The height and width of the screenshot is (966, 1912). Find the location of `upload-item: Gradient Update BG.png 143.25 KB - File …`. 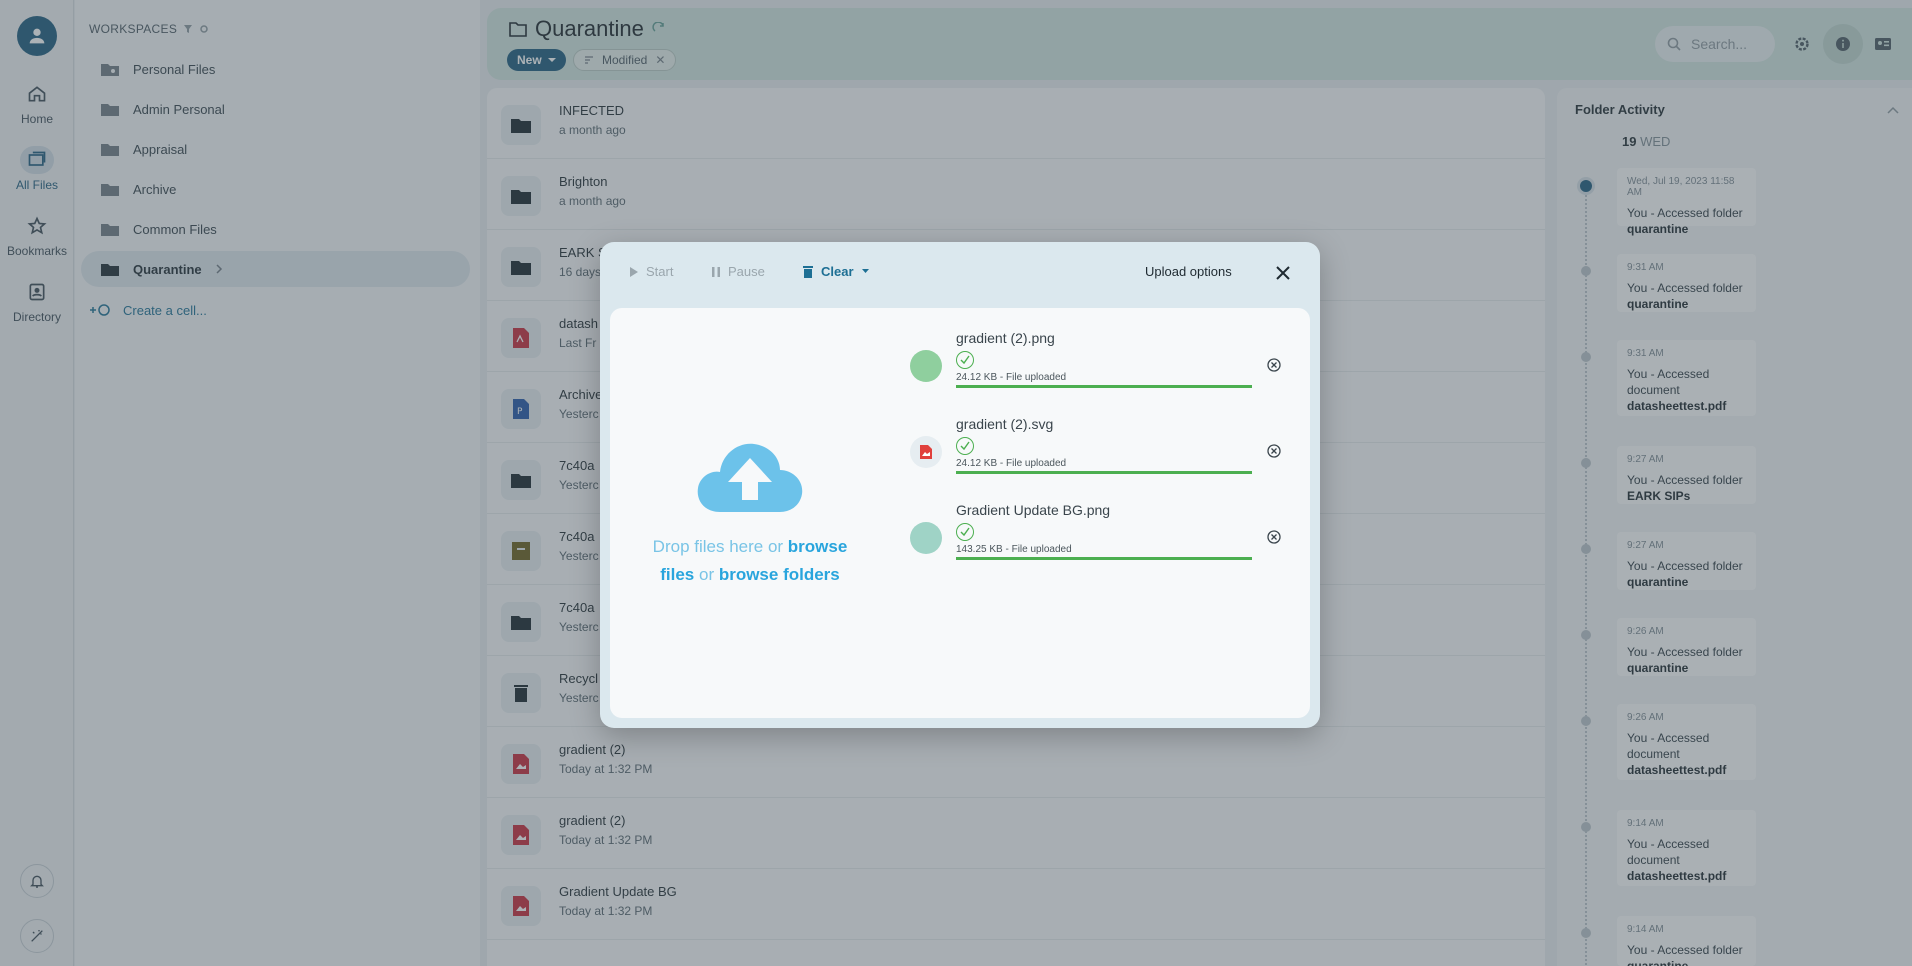

upload-item: Gradient Update BG.png 143.25 KB - File … is located at coordinates (1096, 537).